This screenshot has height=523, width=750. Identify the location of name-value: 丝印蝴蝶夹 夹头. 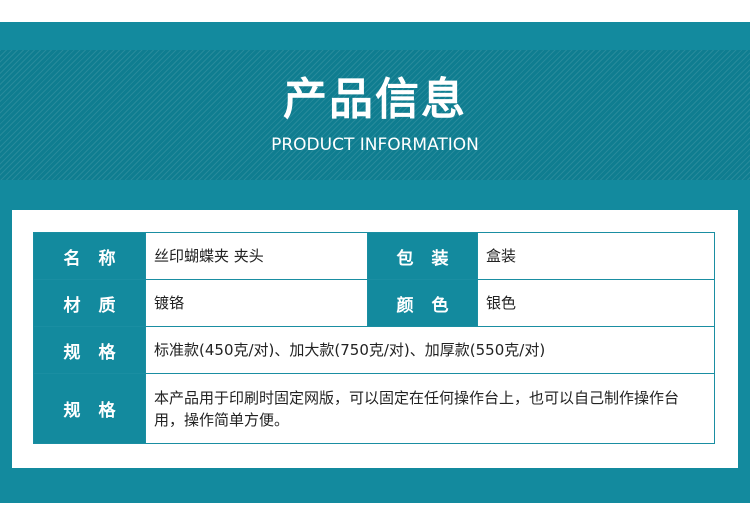
(256, 256).